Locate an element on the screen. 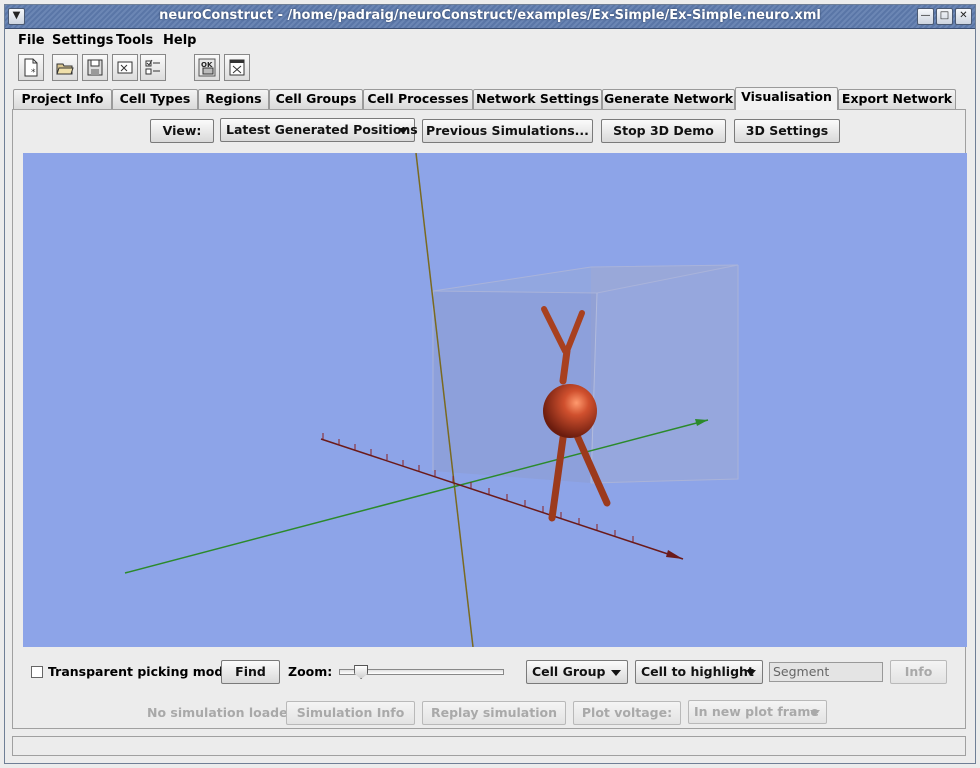  plot-target-value: In new plot frame is located at coordinates (756, 711).